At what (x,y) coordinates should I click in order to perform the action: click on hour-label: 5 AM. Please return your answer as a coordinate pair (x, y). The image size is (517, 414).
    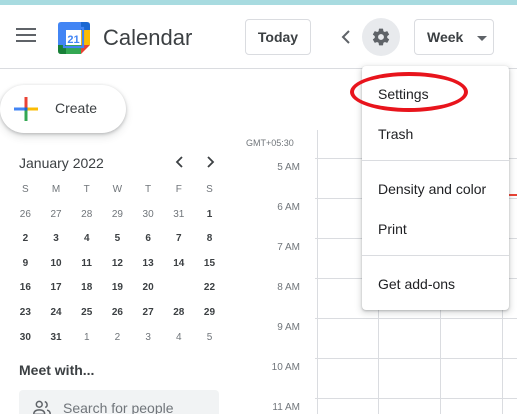
    Looking at the image, I should click on (288, 167).